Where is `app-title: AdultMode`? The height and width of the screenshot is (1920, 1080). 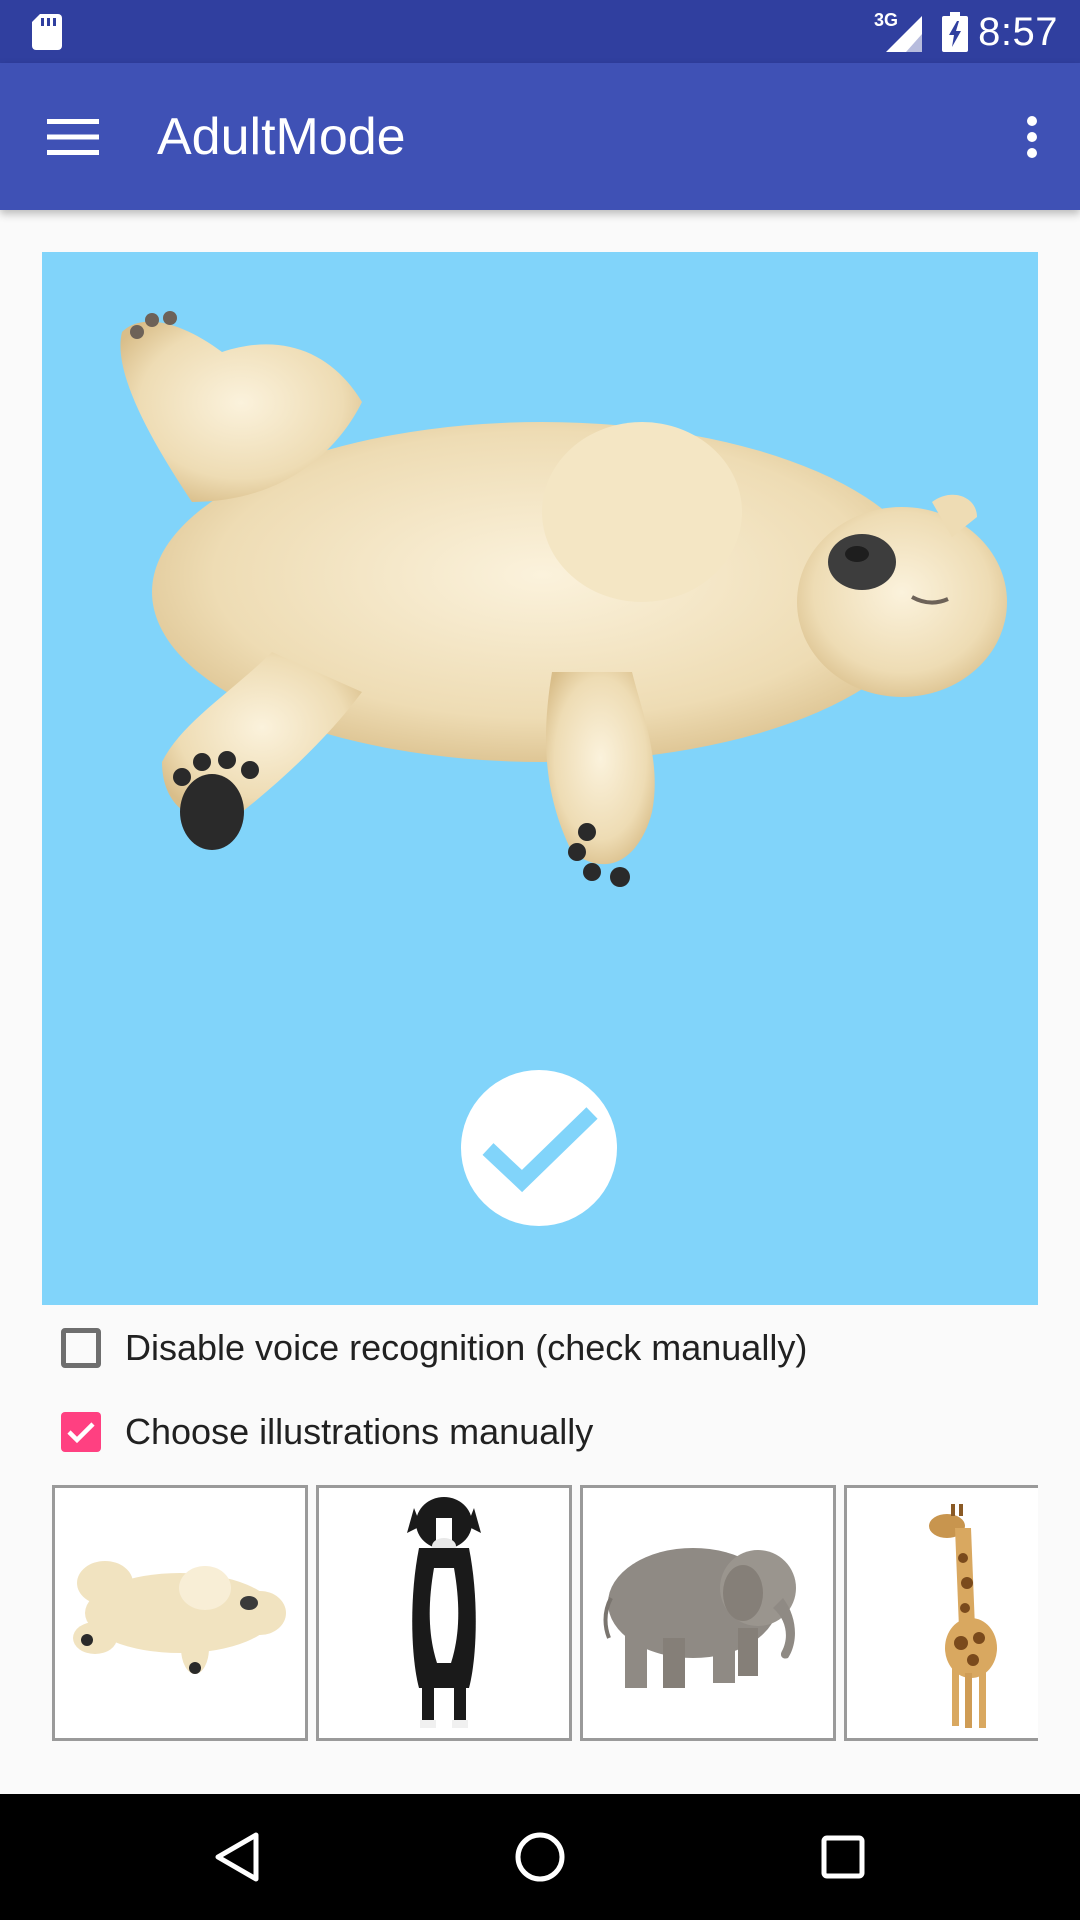 app-title: AdultMode is located at coordinates (281, 137).